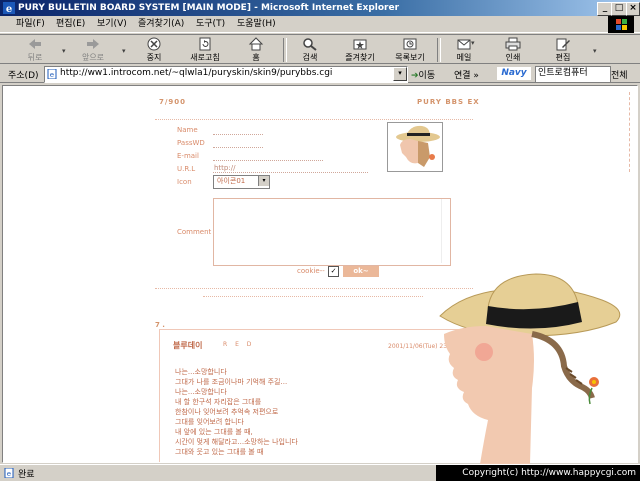 The width and height of the screenshot is (640, 481). What do you see at coordinates (205, 44) in the screenshot?
I see `refresh-icon` at bounding box center [205, 44].